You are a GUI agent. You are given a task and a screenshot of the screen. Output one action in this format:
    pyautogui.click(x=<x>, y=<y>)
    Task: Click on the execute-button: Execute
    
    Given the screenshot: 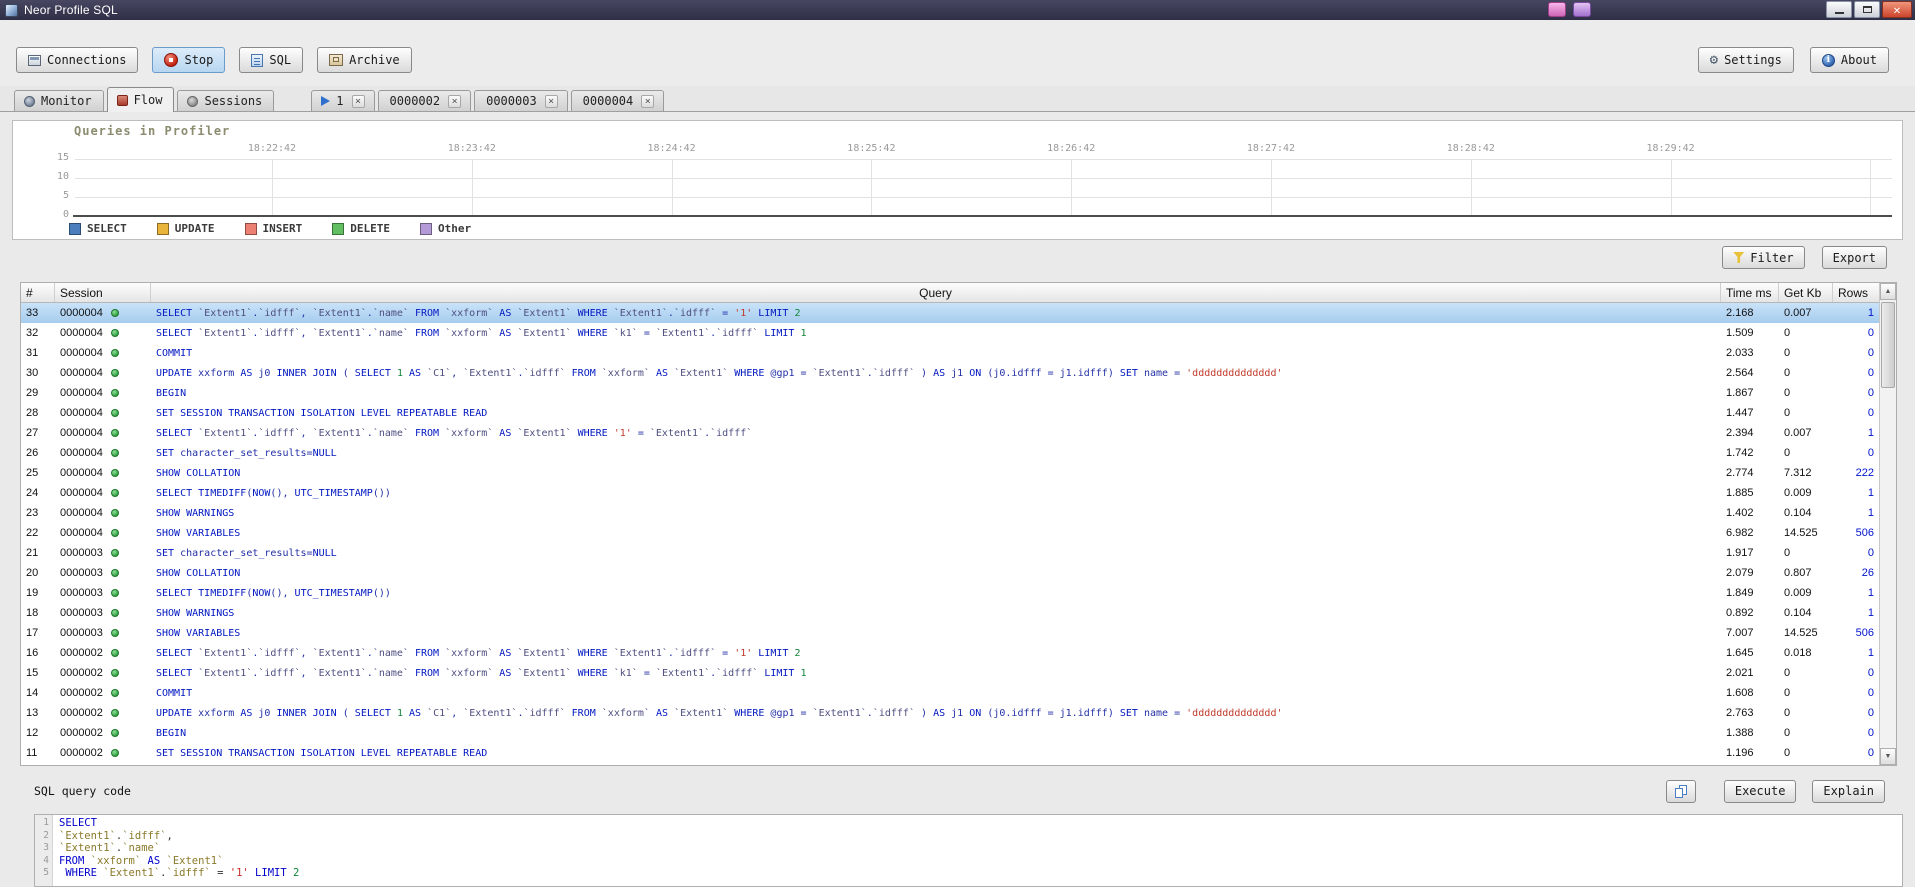 What is the action you would take?
    pyautogui.click(x=1760, y=791)
    